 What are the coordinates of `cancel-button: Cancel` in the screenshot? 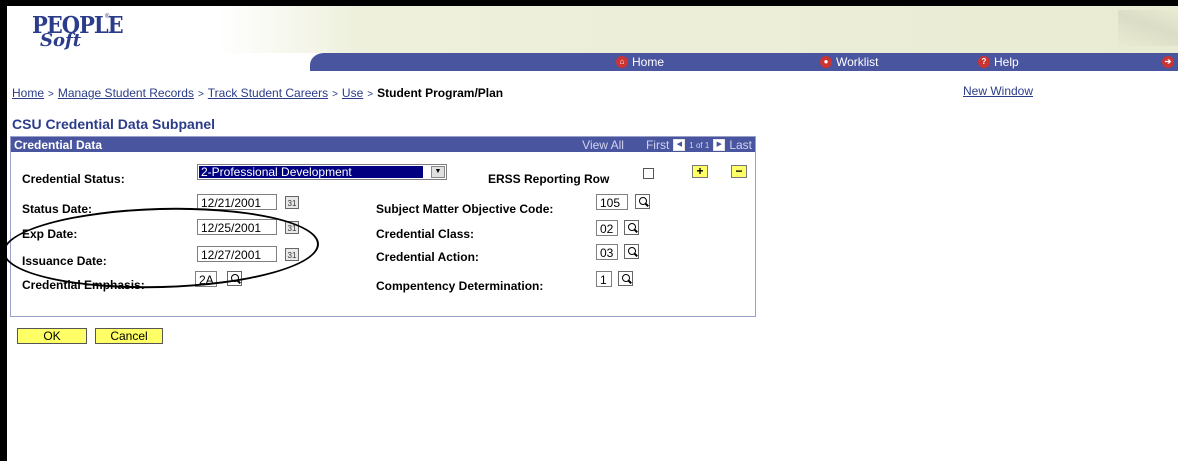 It's located at (129, 336).